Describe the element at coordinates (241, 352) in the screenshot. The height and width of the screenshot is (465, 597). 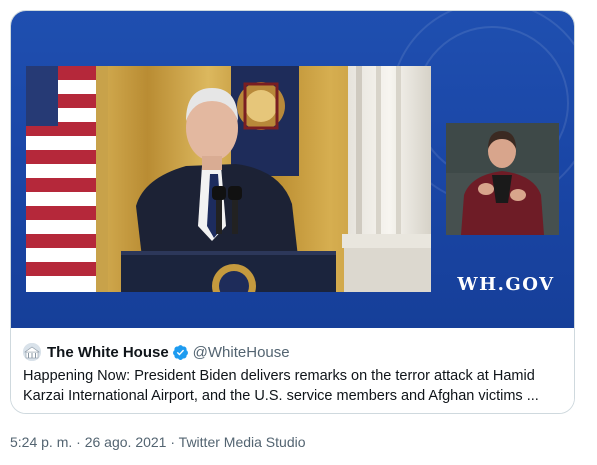
I see `account-handle: @WhiteHouse` at that location.